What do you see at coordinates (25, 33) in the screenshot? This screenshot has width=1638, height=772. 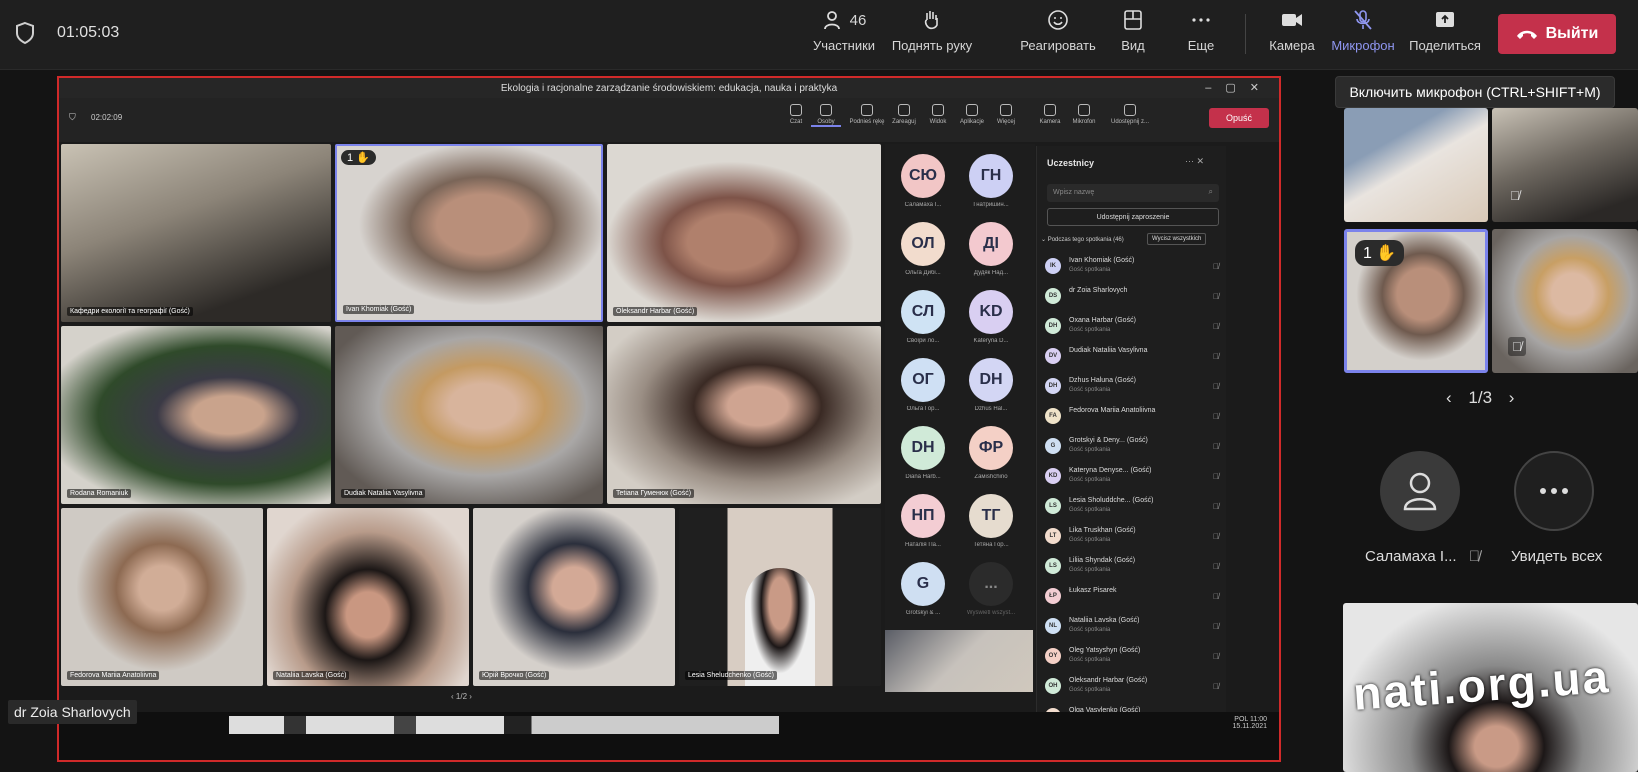 I see `shield-icon` at bounding box center [25, 33].